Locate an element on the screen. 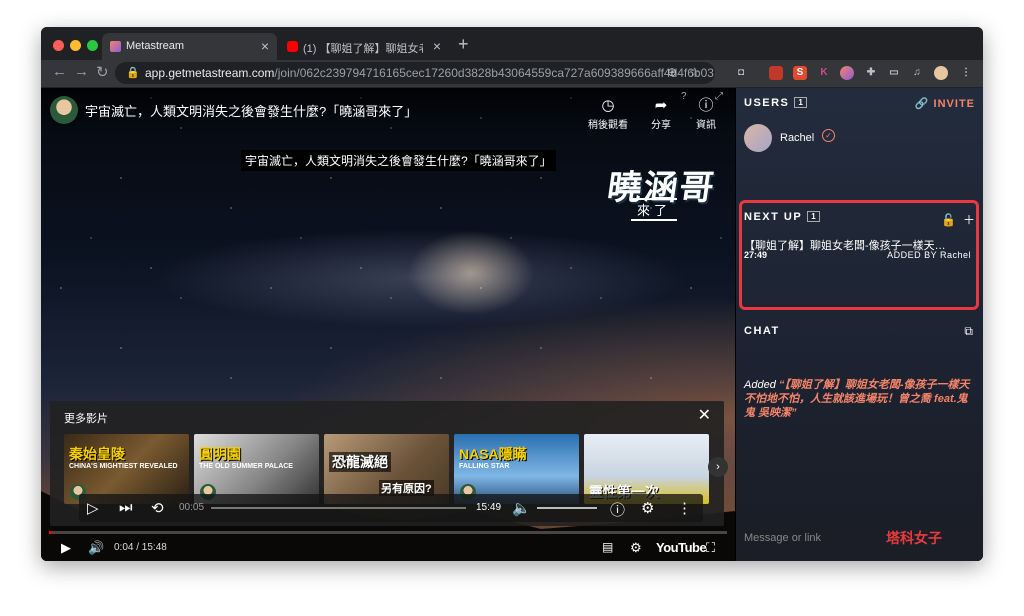  subtitles-icon: ▤ is located at coordinates (607, 547).